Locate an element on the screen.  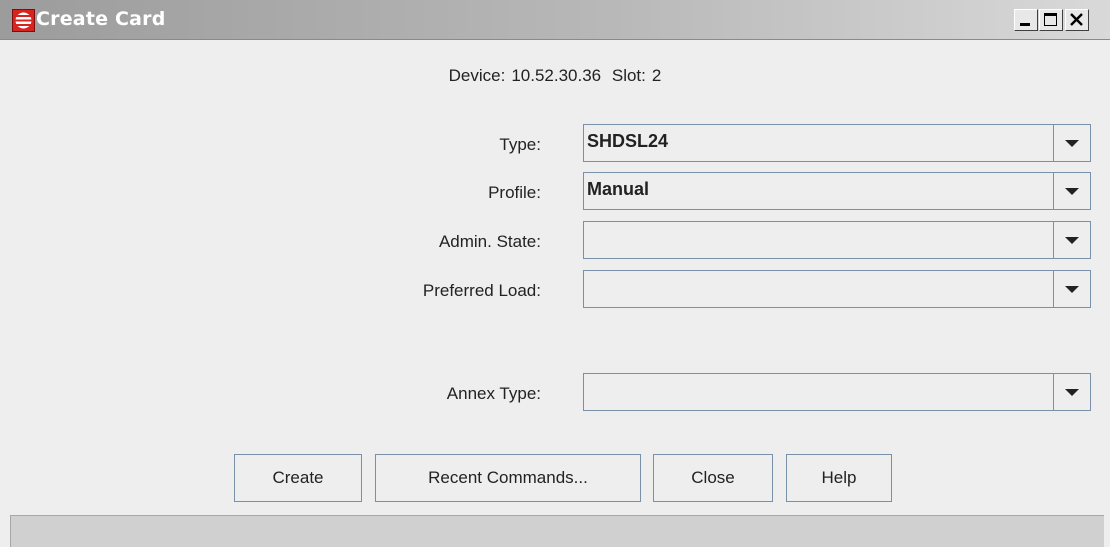
admin-state-label: Admin. State: is located at coordinates (489, 241).